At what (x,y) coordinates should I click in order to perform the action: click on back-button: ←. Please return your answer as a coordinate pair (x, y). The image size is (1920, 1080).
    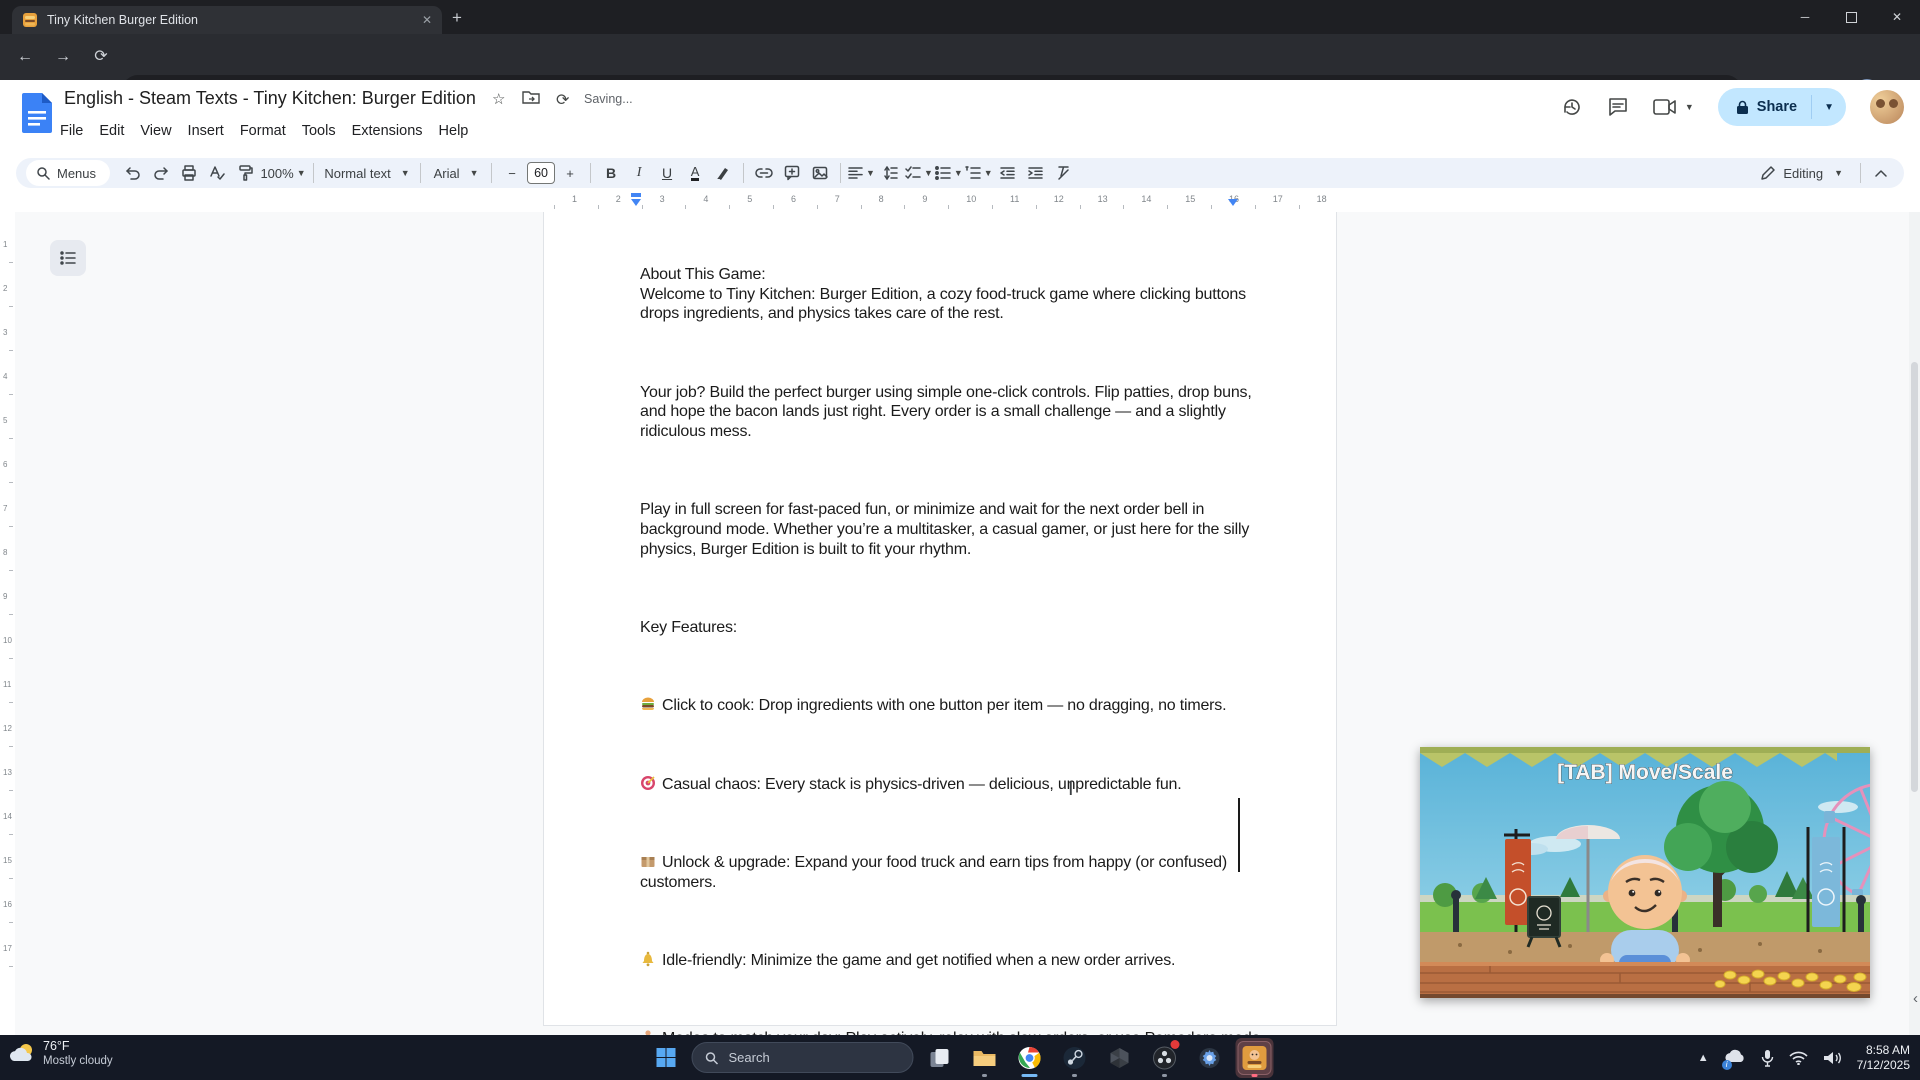
    Looking at the image, I should click on (25, 57).